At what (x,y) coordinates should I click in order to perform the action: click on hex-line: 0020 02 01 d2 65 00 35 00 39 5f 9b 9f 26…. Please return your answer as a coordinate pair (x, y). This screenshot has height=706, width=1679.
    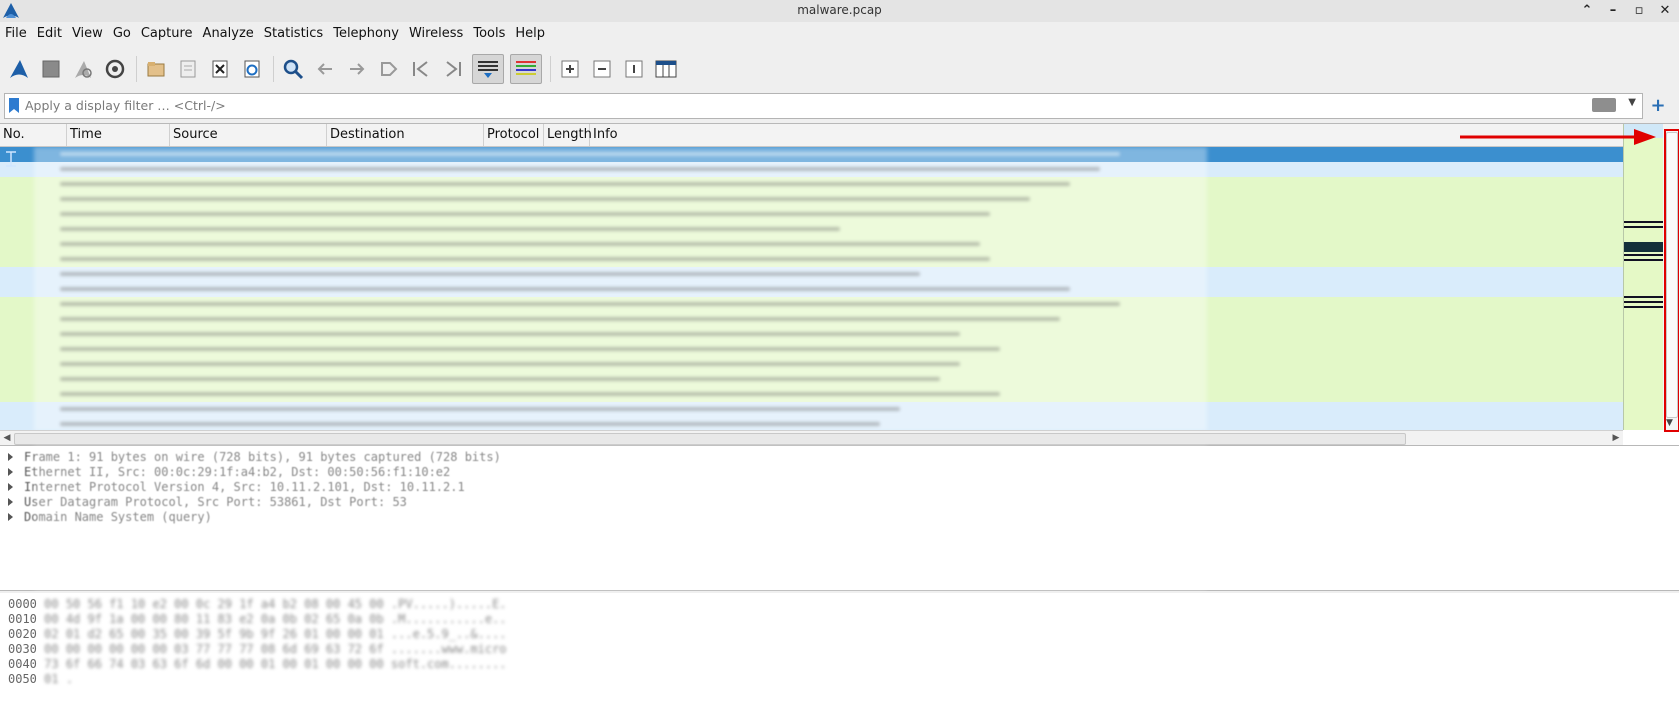
    Looking at the image, I should click on (257, 634).